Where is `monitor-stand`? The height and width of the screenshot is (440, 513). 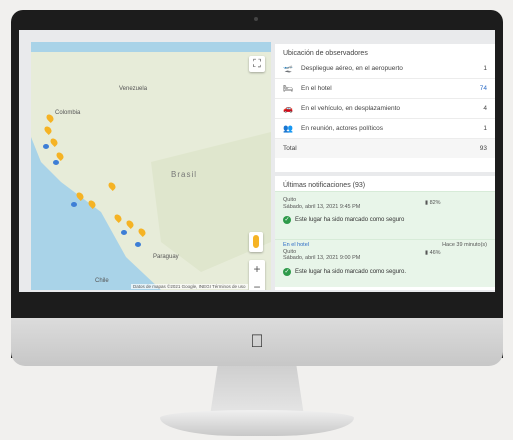
monitor-stand is located at coordinates (257, 391).